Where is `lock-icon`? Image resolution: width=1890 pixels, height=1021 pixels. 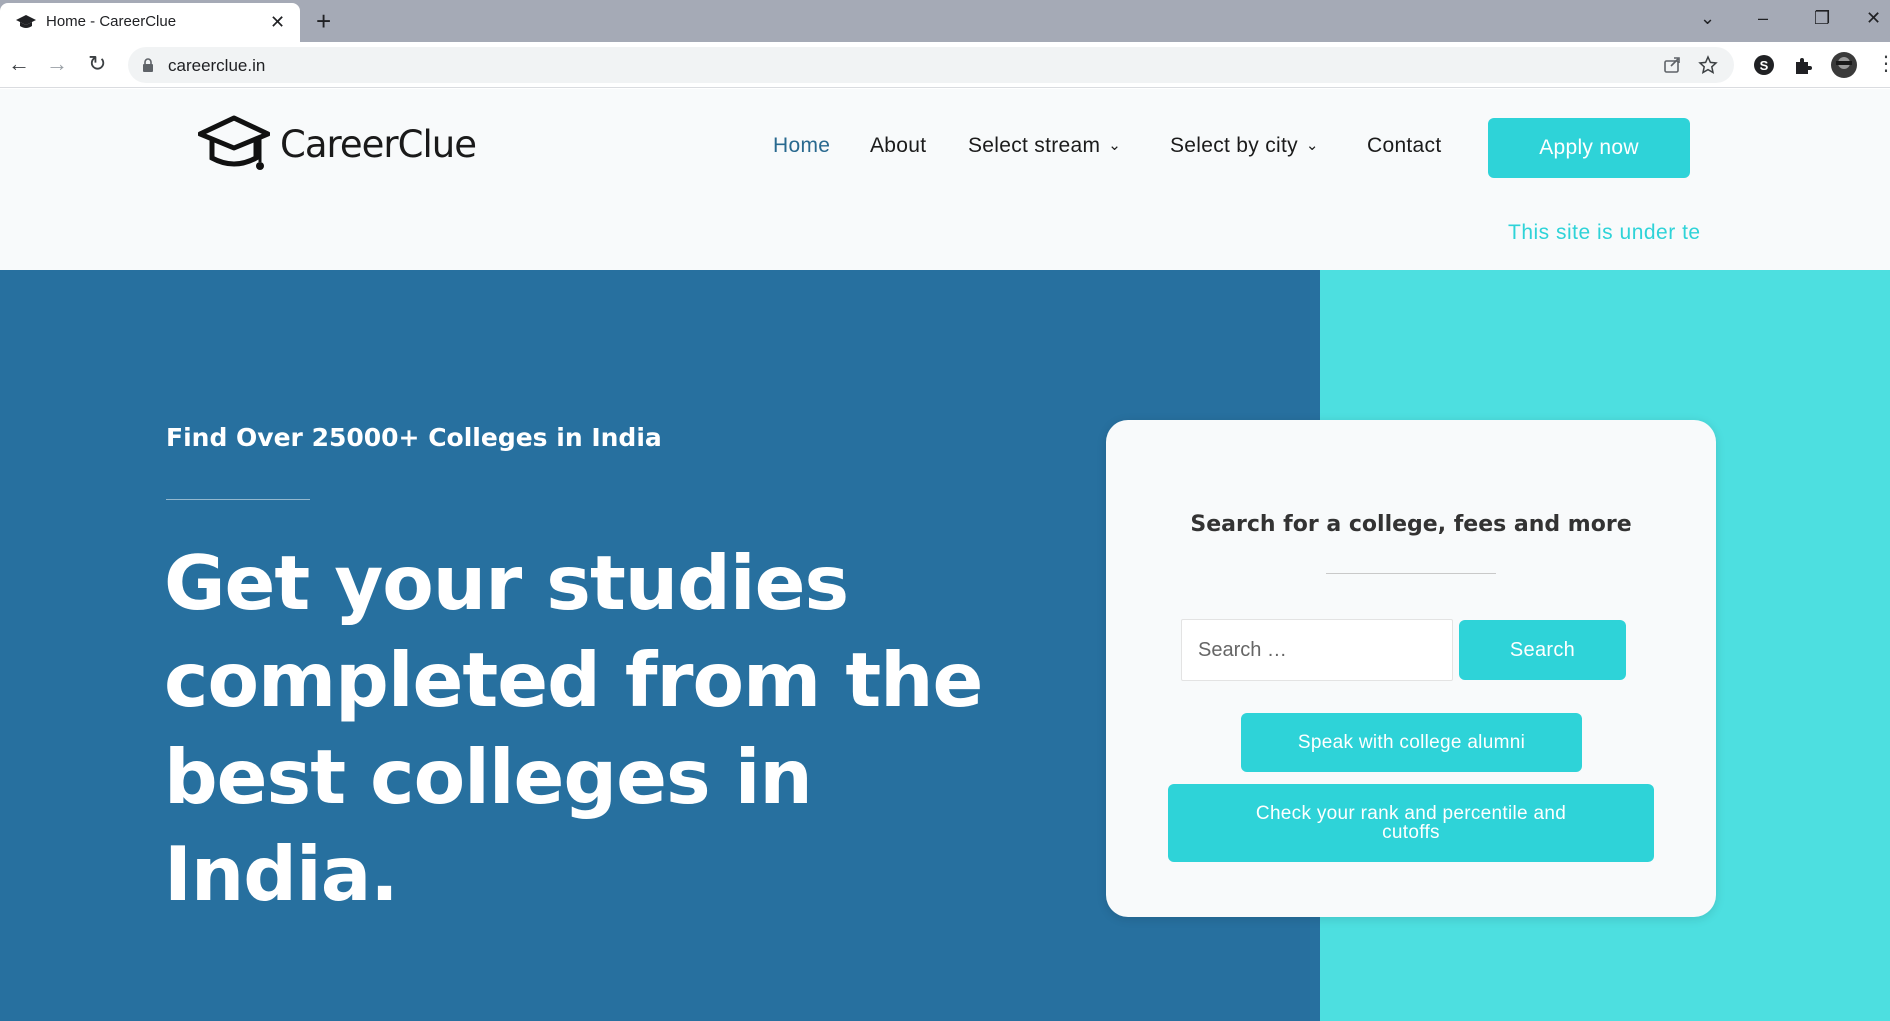 lock-icon is located at coordinates (148, 65).